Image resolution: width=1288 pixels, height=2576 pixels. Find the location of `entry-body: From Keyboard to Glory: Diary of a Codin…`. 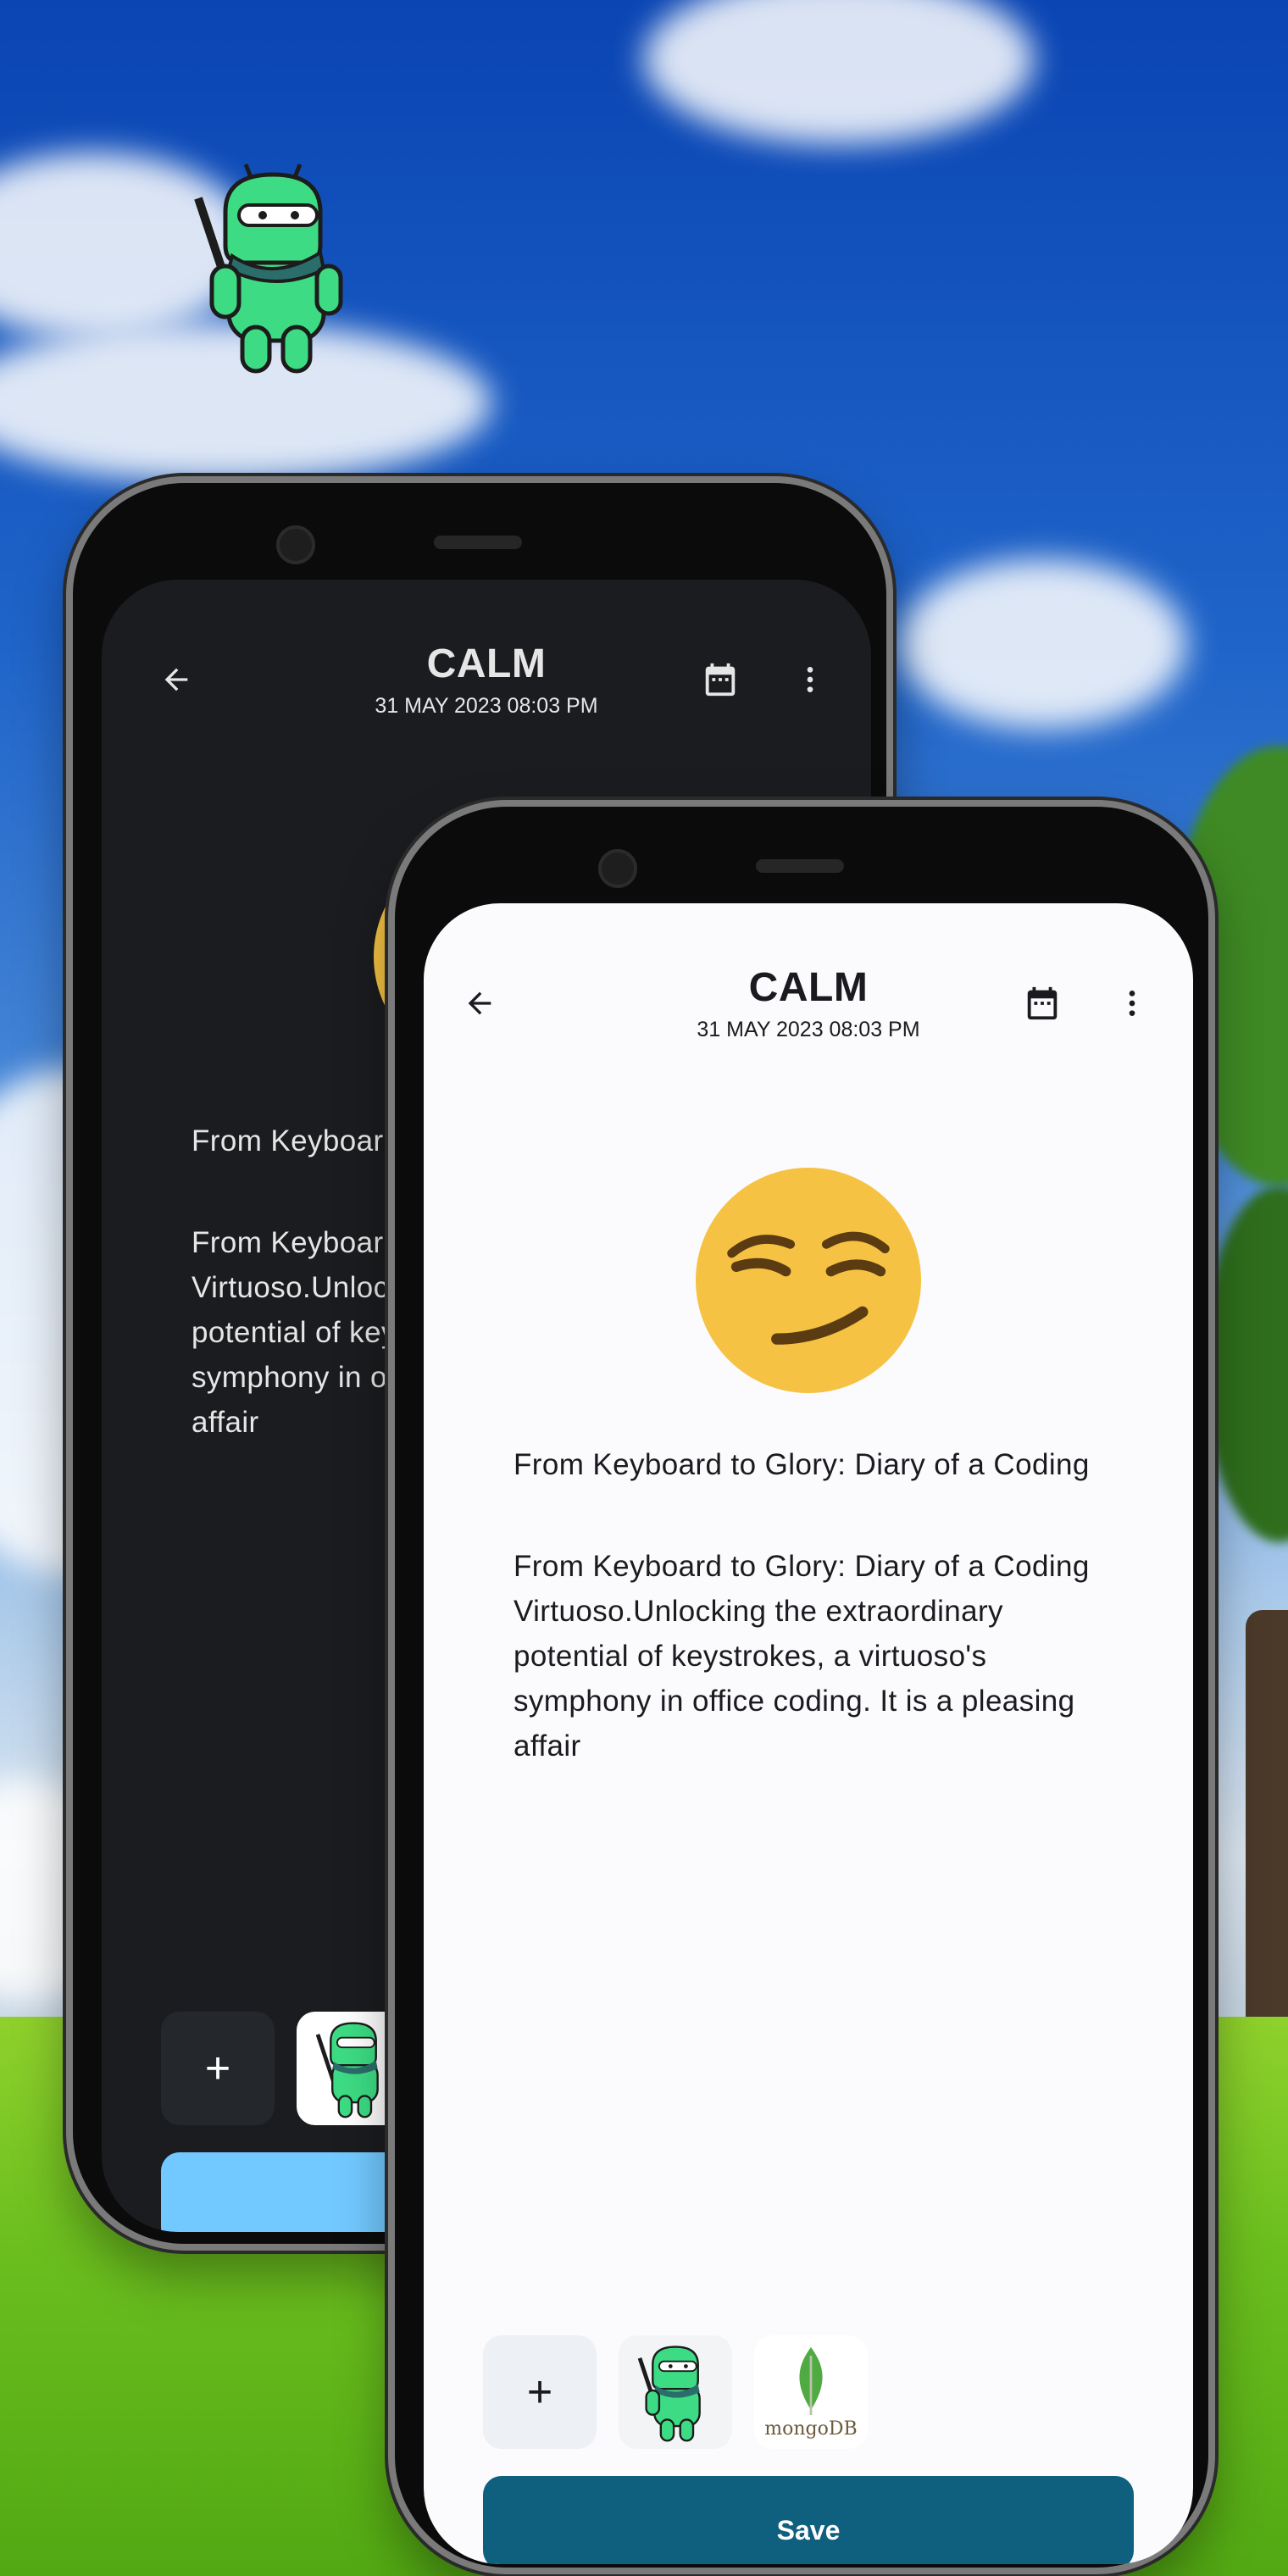

entry-body: From Keyboard to Glory: Diary of a Codin… is located at coordinates (819, 1656).